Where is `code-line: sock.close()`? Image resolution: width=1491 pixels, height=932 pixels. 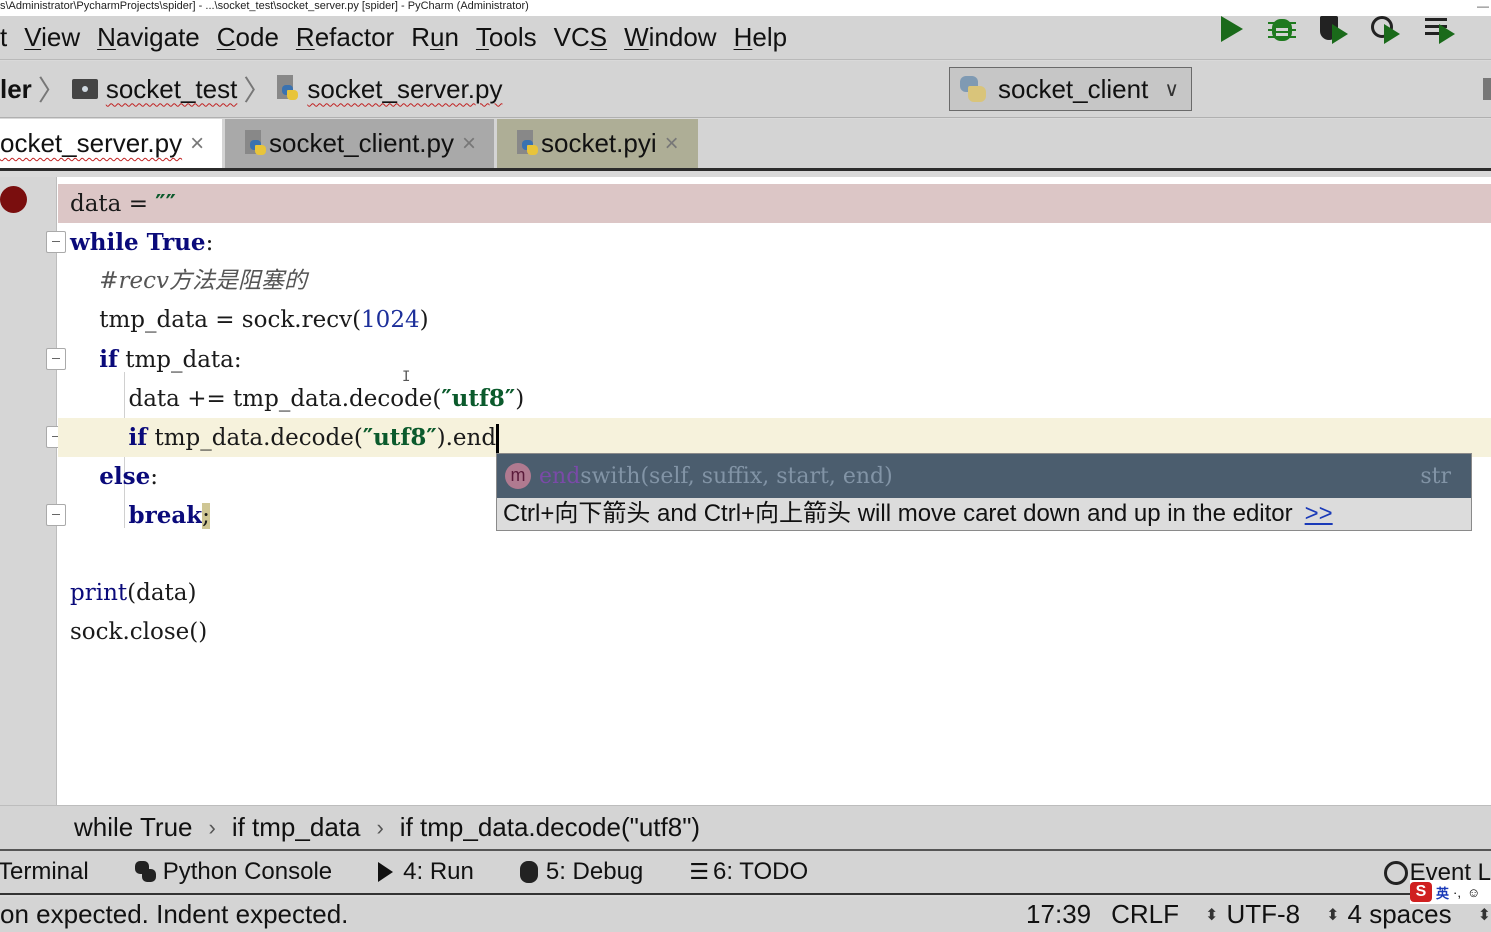 code-line: sock.close() is located at coordinates (774, 632).